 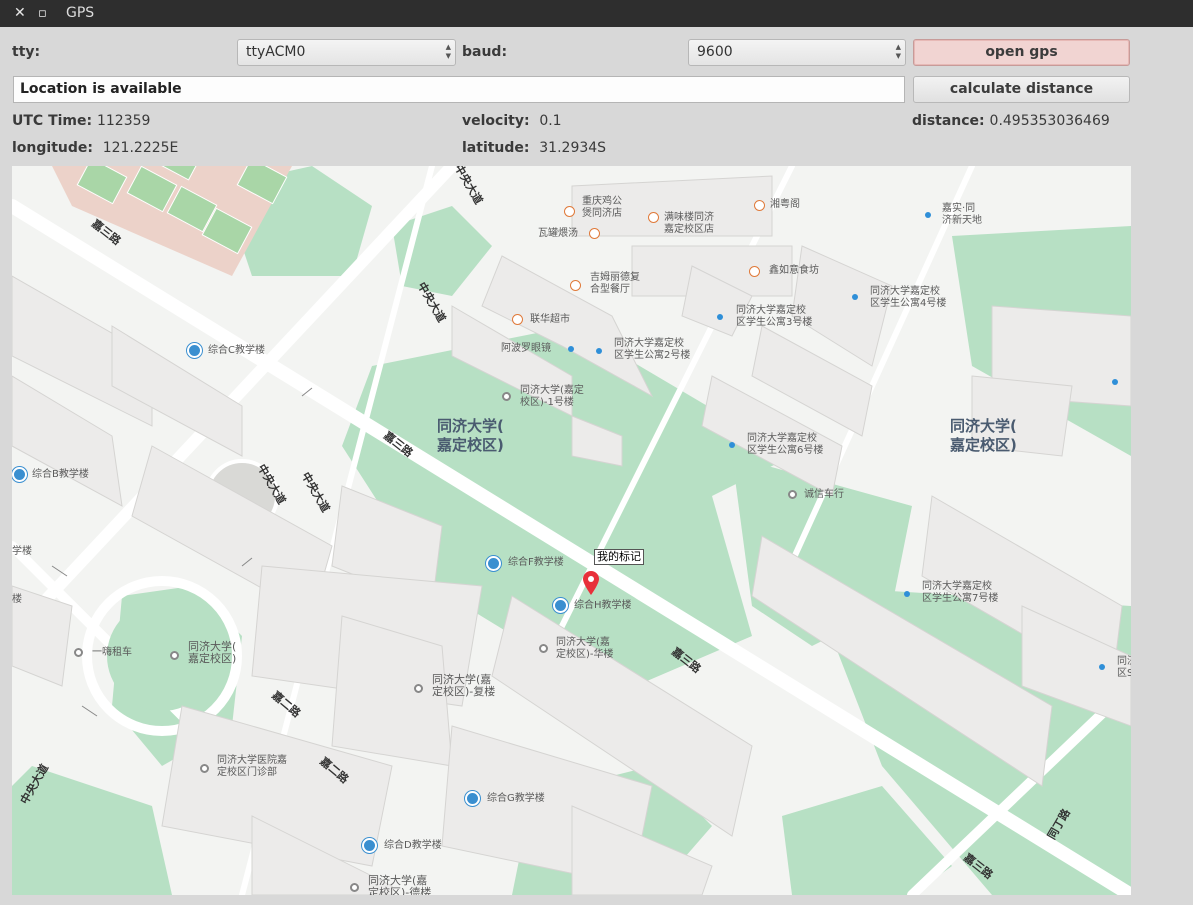 What do you see at coordinates (204, 768) in the screenshot?
I see `hospital-icon` at bounding box center [204, 768].